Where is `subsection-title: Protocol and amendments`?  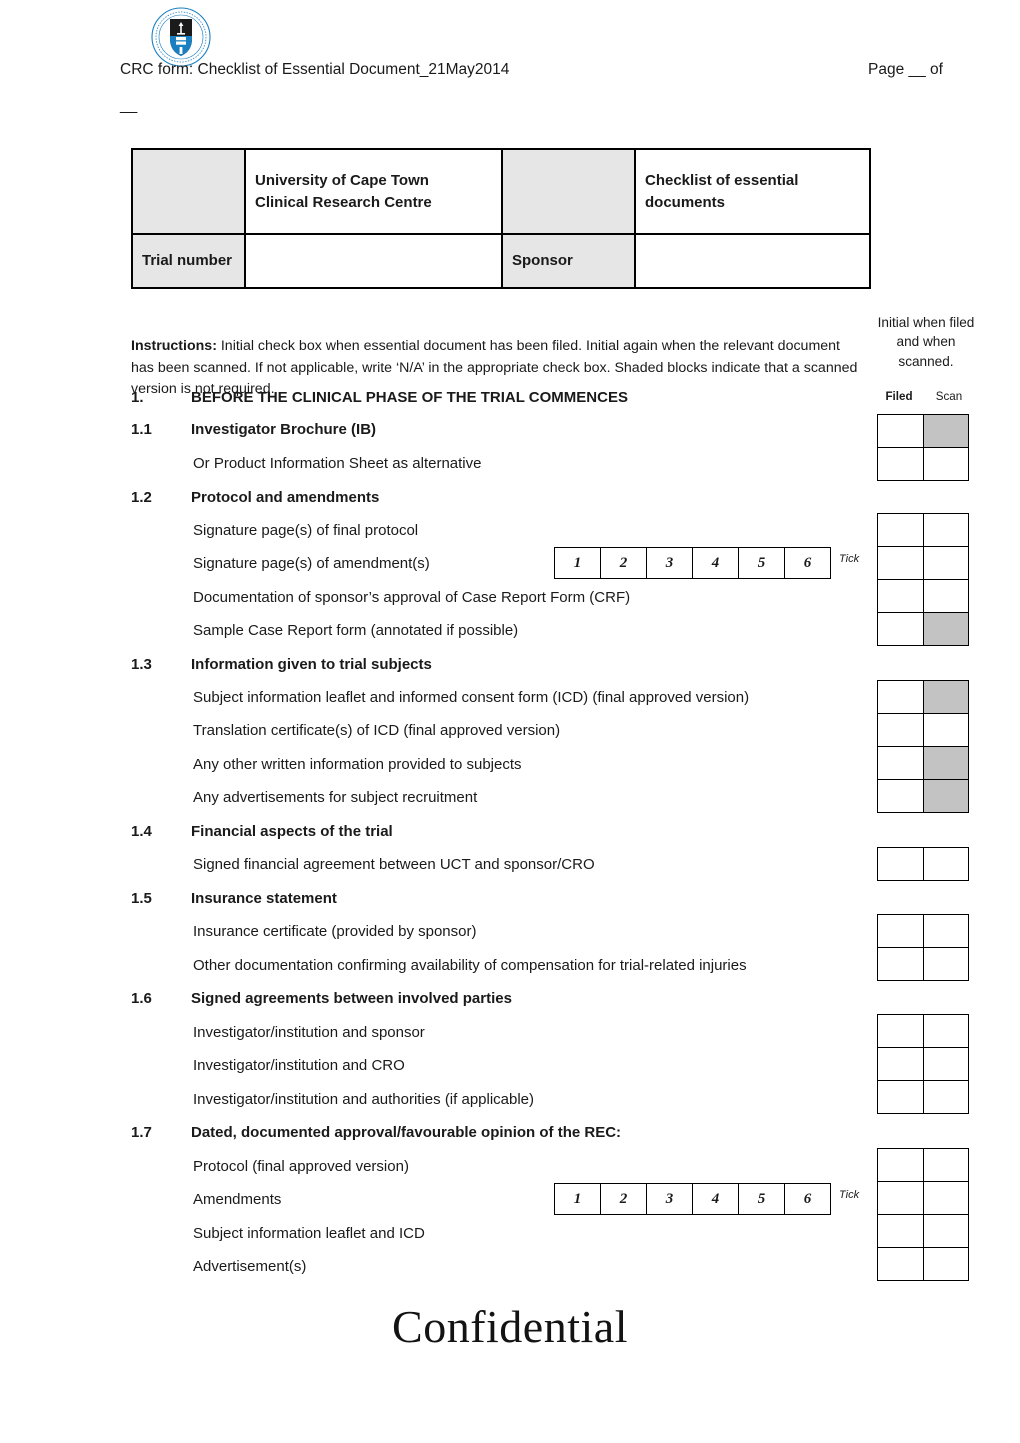 subsection-title: Protocol and amendments is located at coordinates (285, 497).